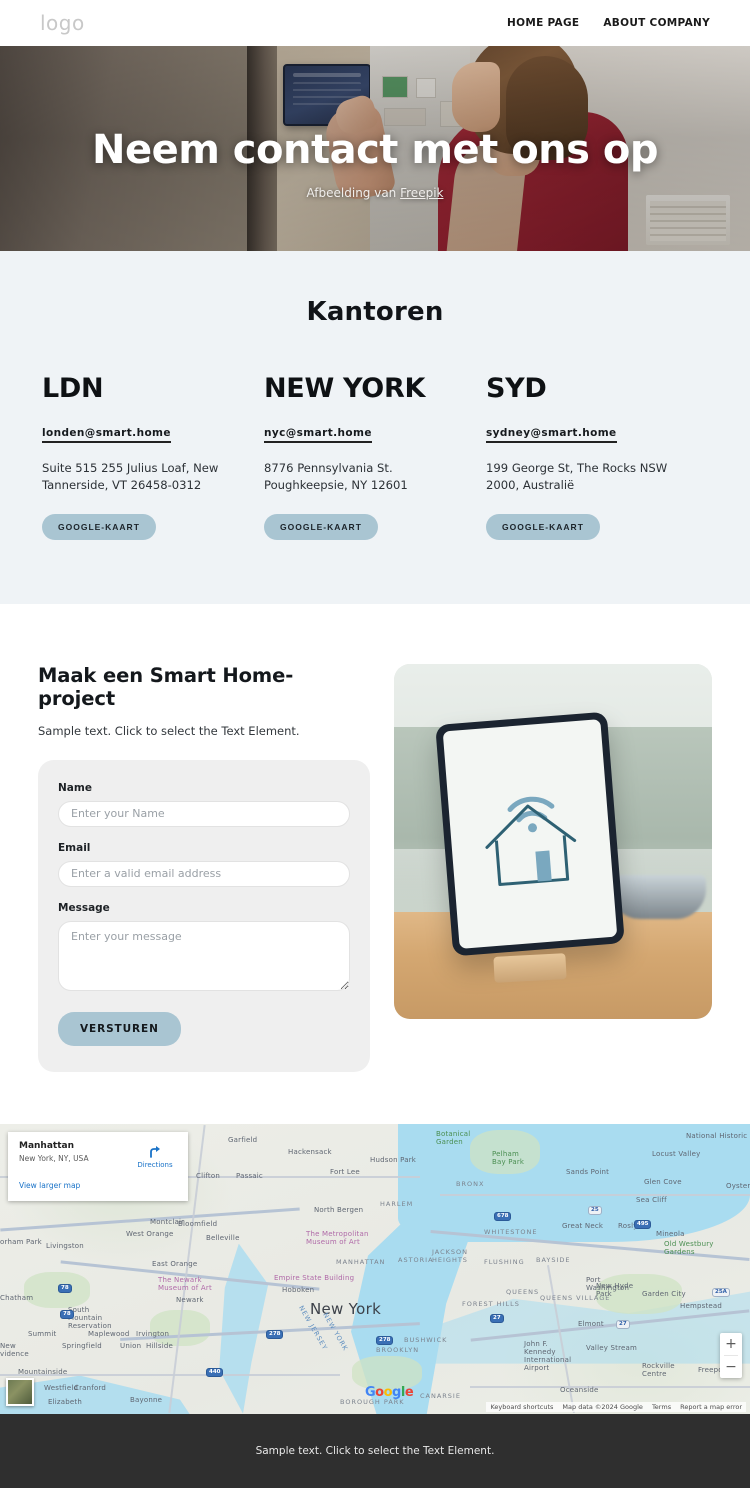  Describe the element at coordinates (440, 1395) in the screenshot. I see `map-label: CANARSIE` at that location.